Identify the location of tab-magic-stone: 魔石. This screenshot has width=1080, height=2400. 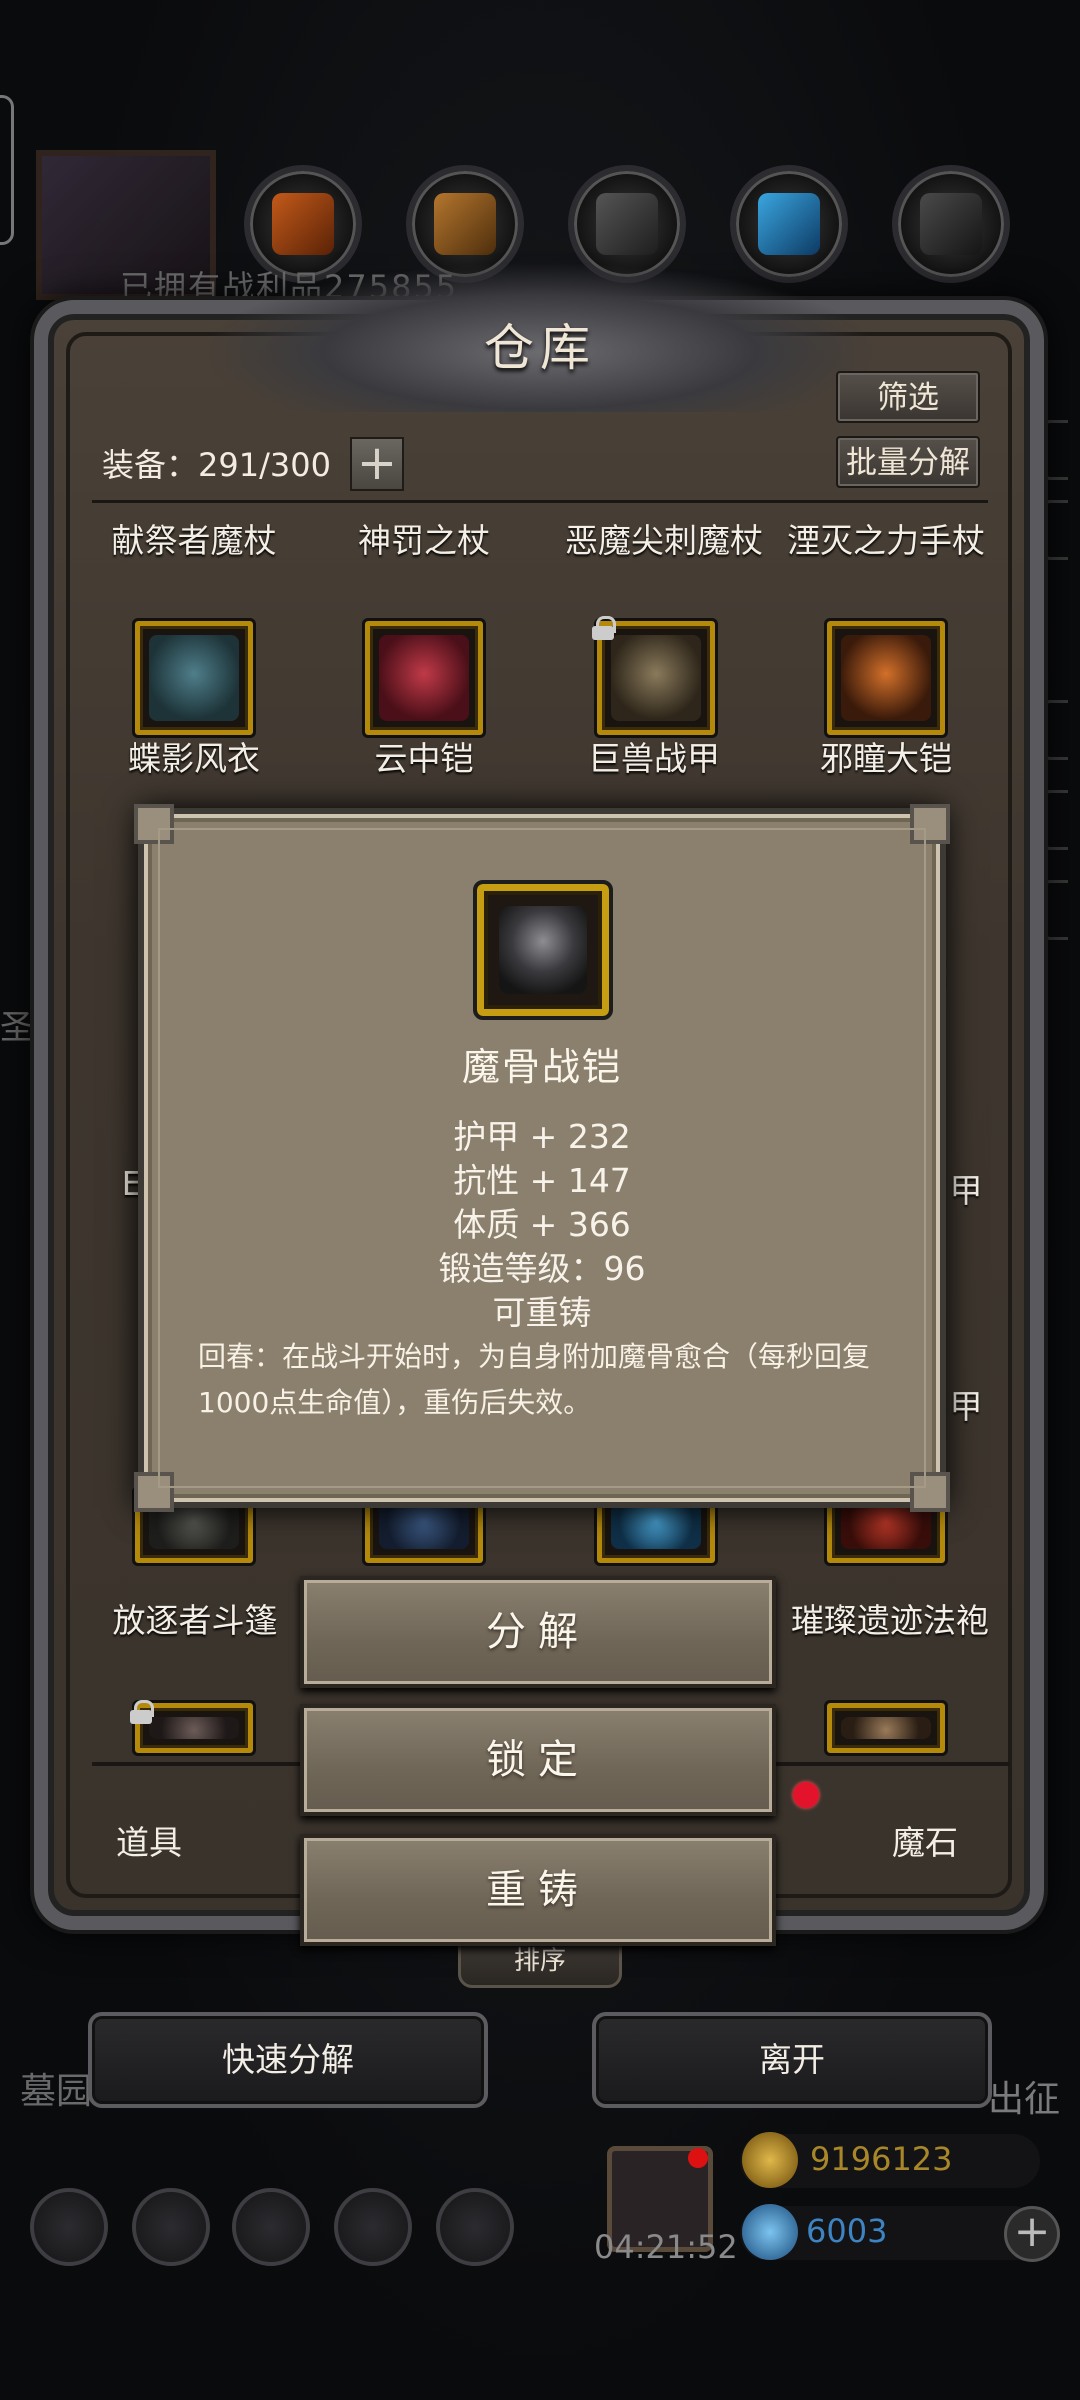
(925, 1840).